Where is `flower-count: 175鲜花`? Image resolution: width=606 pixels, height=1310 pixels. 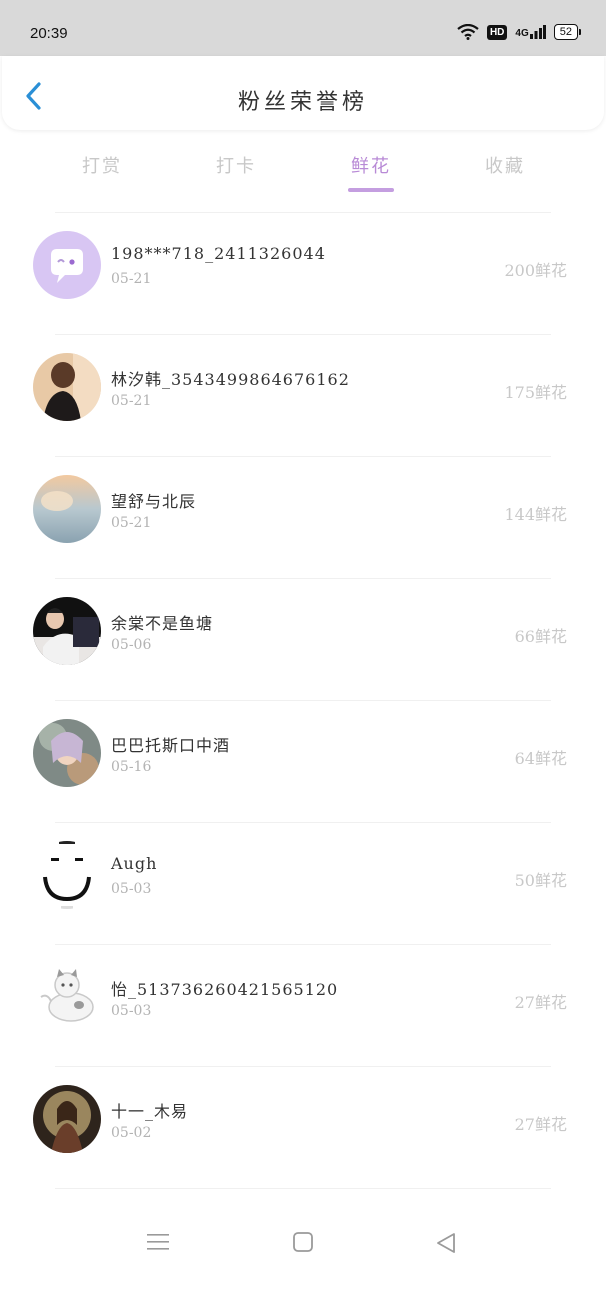 flower-count: 175鲜花 is located at coordinates (535, 392).